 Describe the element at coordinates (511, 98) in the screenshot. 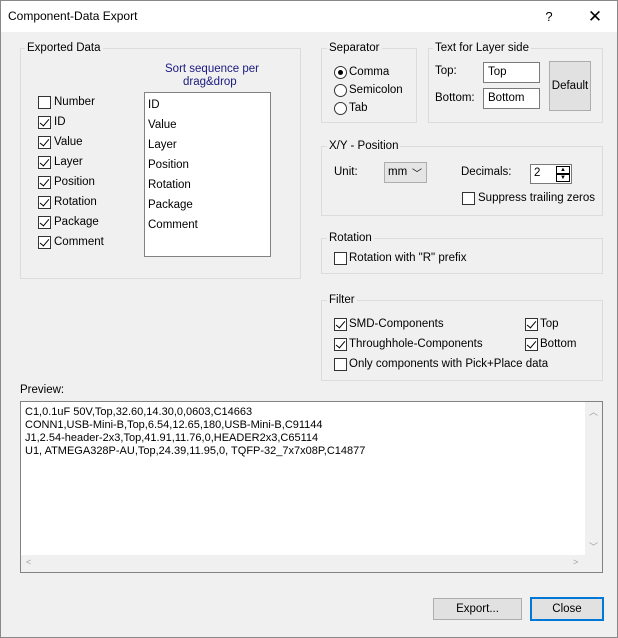

I see `layer-bottom-input: Bottom` at that location.